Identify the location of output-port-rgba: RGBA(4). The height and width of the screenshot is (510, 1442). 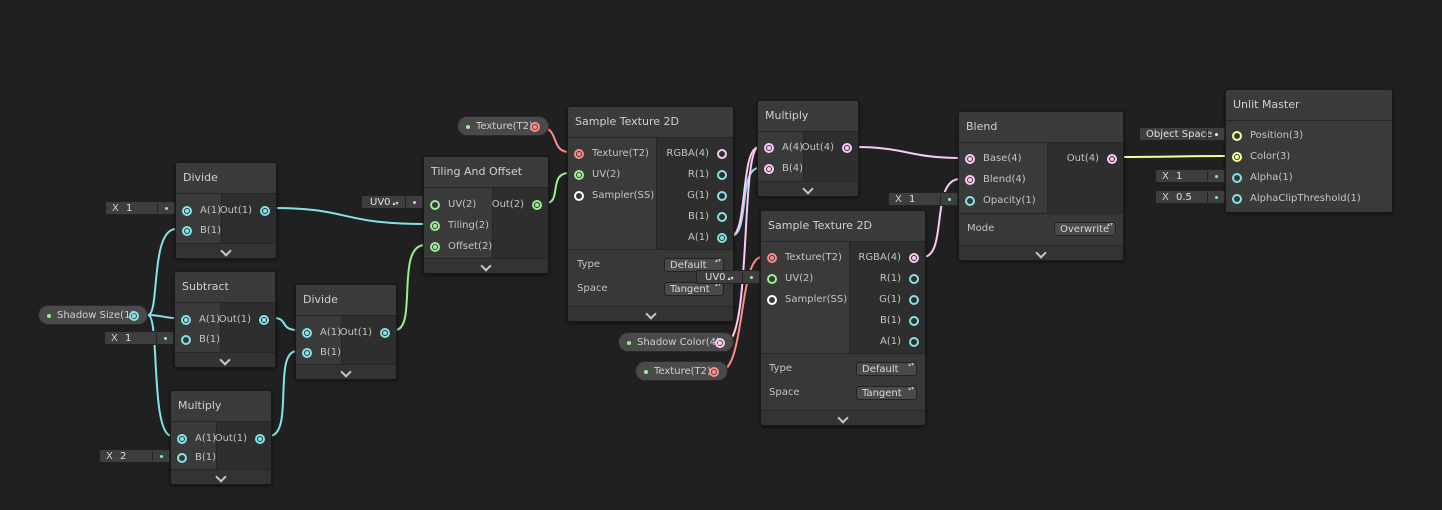
(699, 154).